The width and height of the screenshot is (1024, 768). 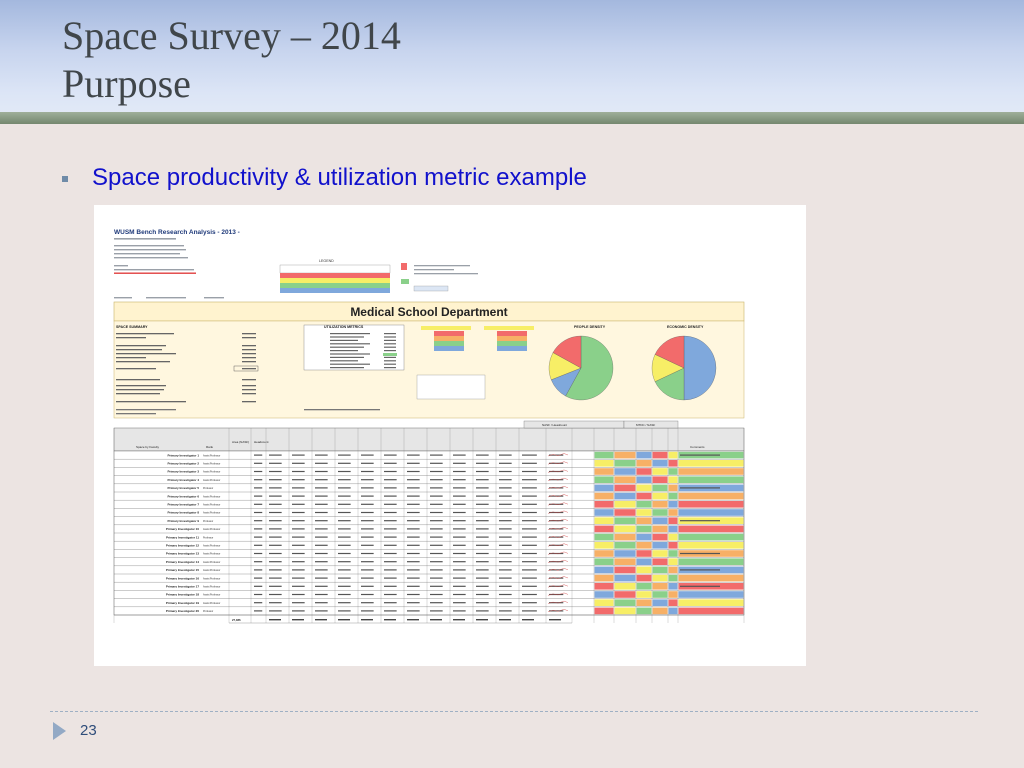 I want to click on sheet-header-note-red, so click(x=155, y=273).